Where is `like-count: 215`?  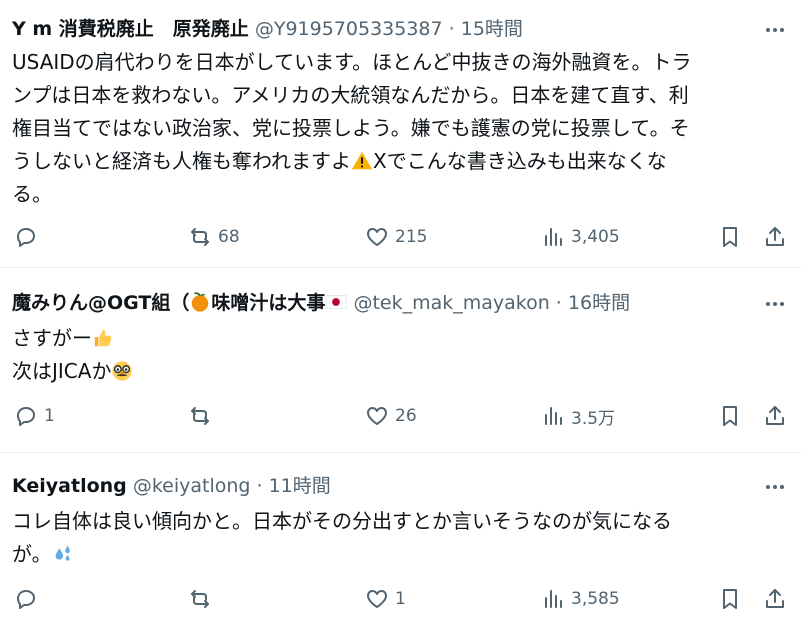 like-count: 215 is located at coordinates (411, 237).